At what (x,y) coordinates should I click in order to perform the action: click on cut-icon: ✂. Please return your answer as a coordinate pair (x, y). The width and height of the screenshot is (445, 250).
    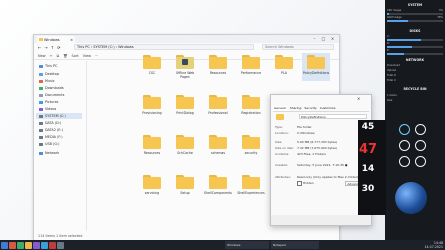
    Looking at the image, I should click on (51, 56).